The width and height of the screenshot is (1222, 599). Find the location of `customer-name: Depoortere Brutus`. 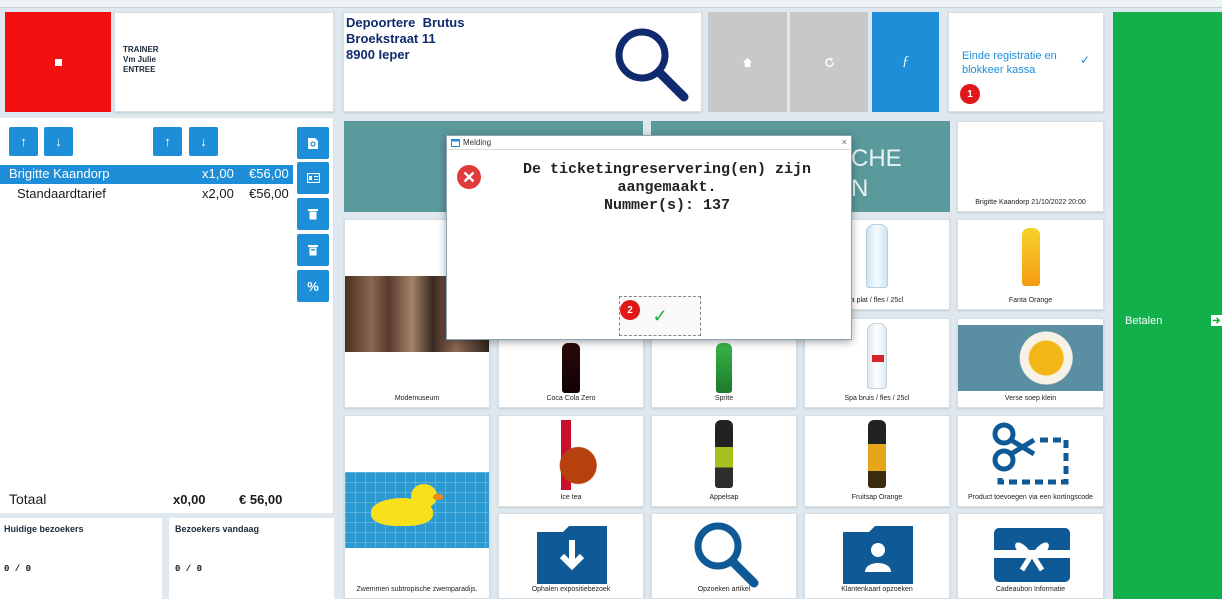

customer-name: Depoortere Brutus is located at coordinates (405, 22).